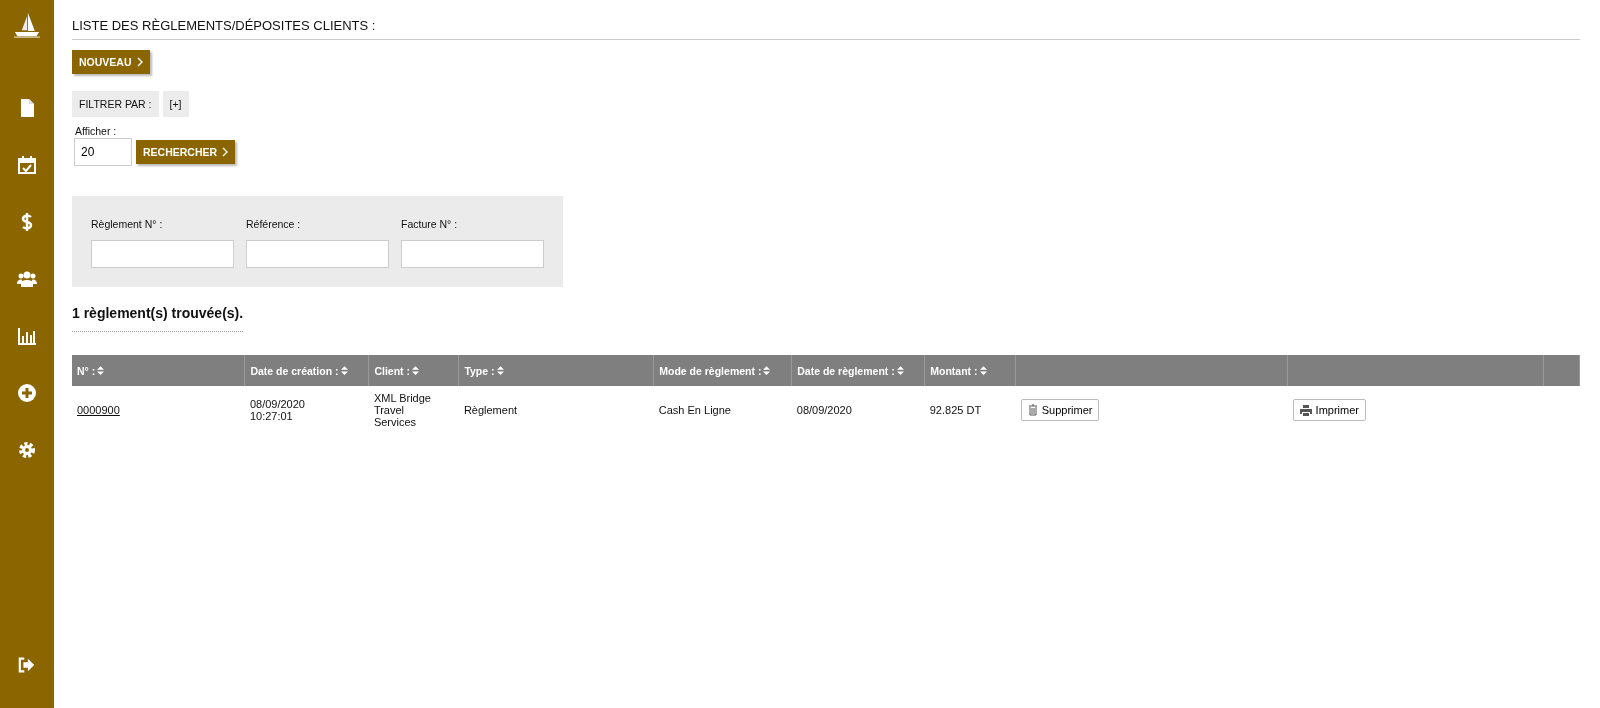  I want to click on printer-icon, so click(1305, 410).